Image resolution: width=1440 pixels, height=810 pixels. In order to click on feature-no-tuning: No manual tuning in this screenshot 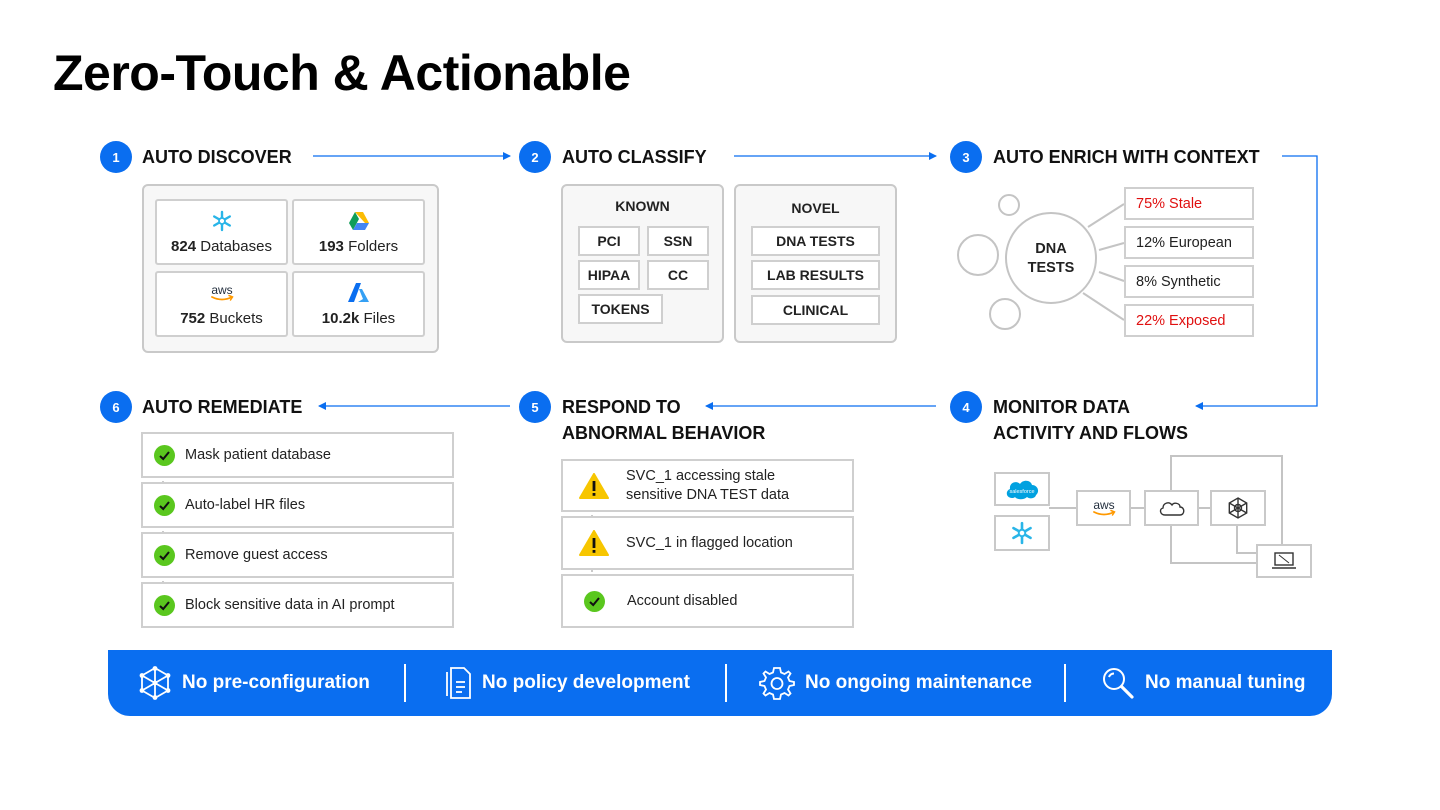, I will do `click(1203, 683)`.